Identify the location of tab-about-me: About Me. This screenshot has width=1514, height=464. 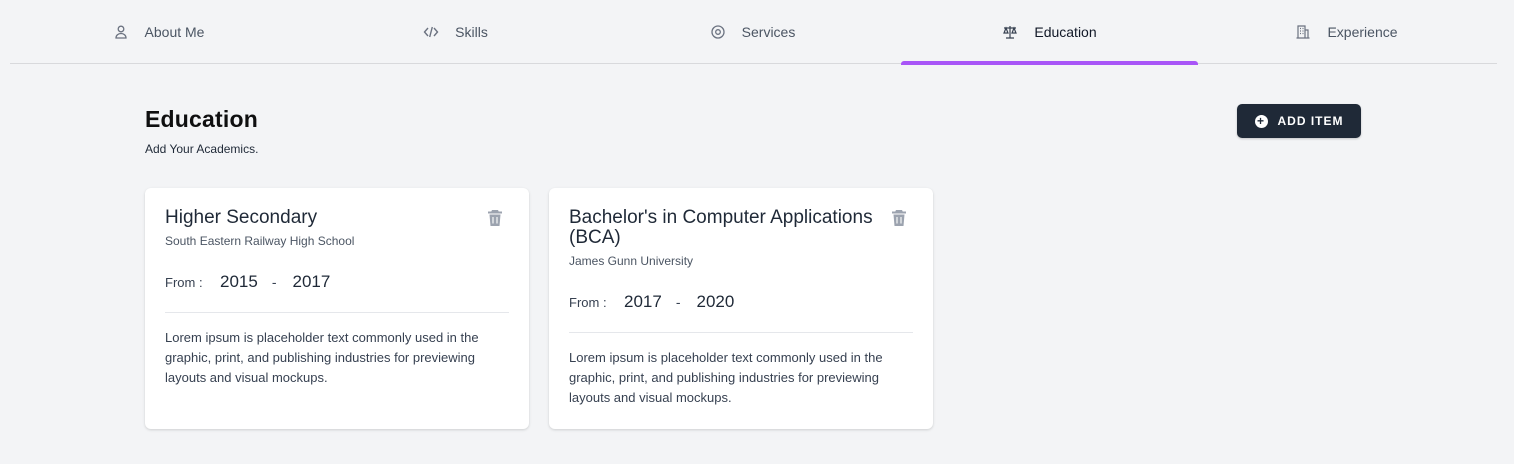
(158, 32).